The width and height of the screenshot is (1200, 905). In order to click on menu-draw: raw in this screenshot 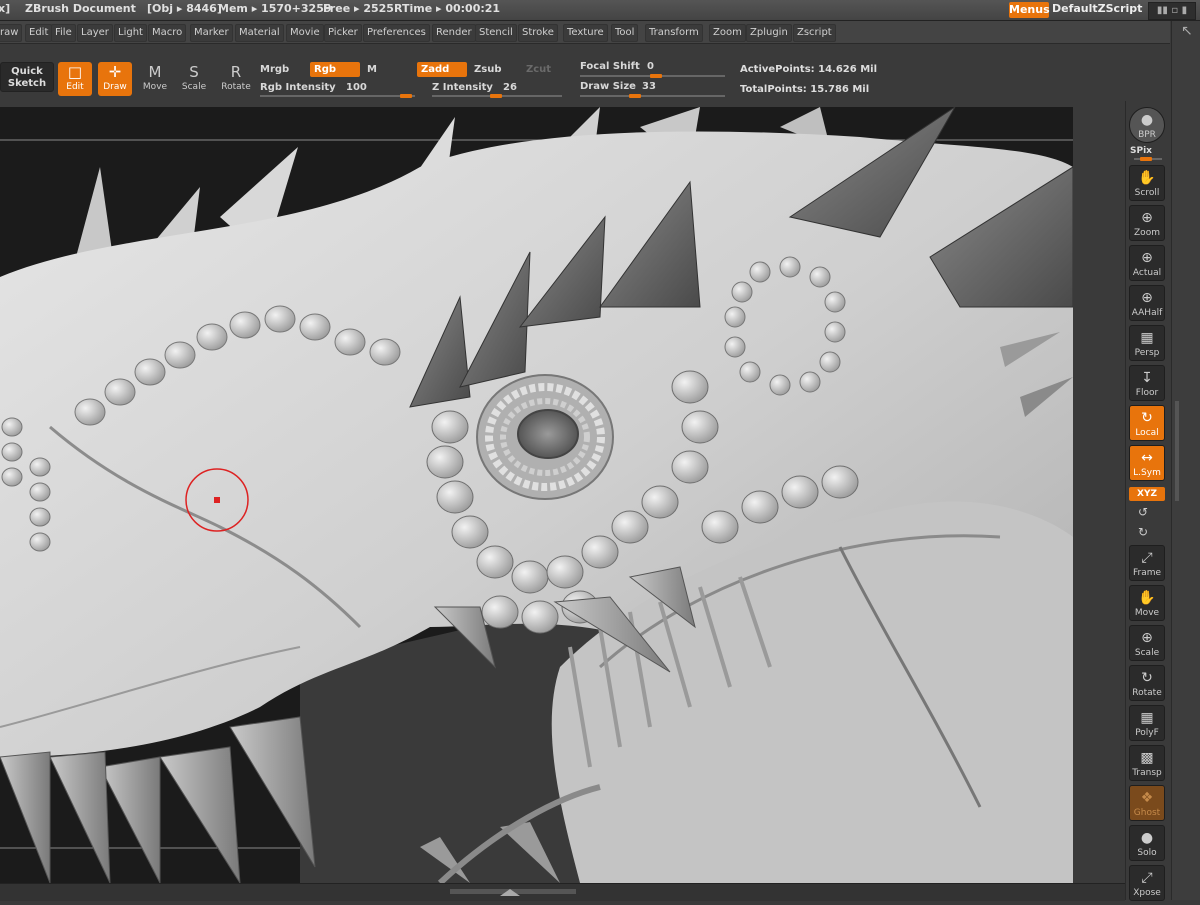, I will do `click(11, 33)`.